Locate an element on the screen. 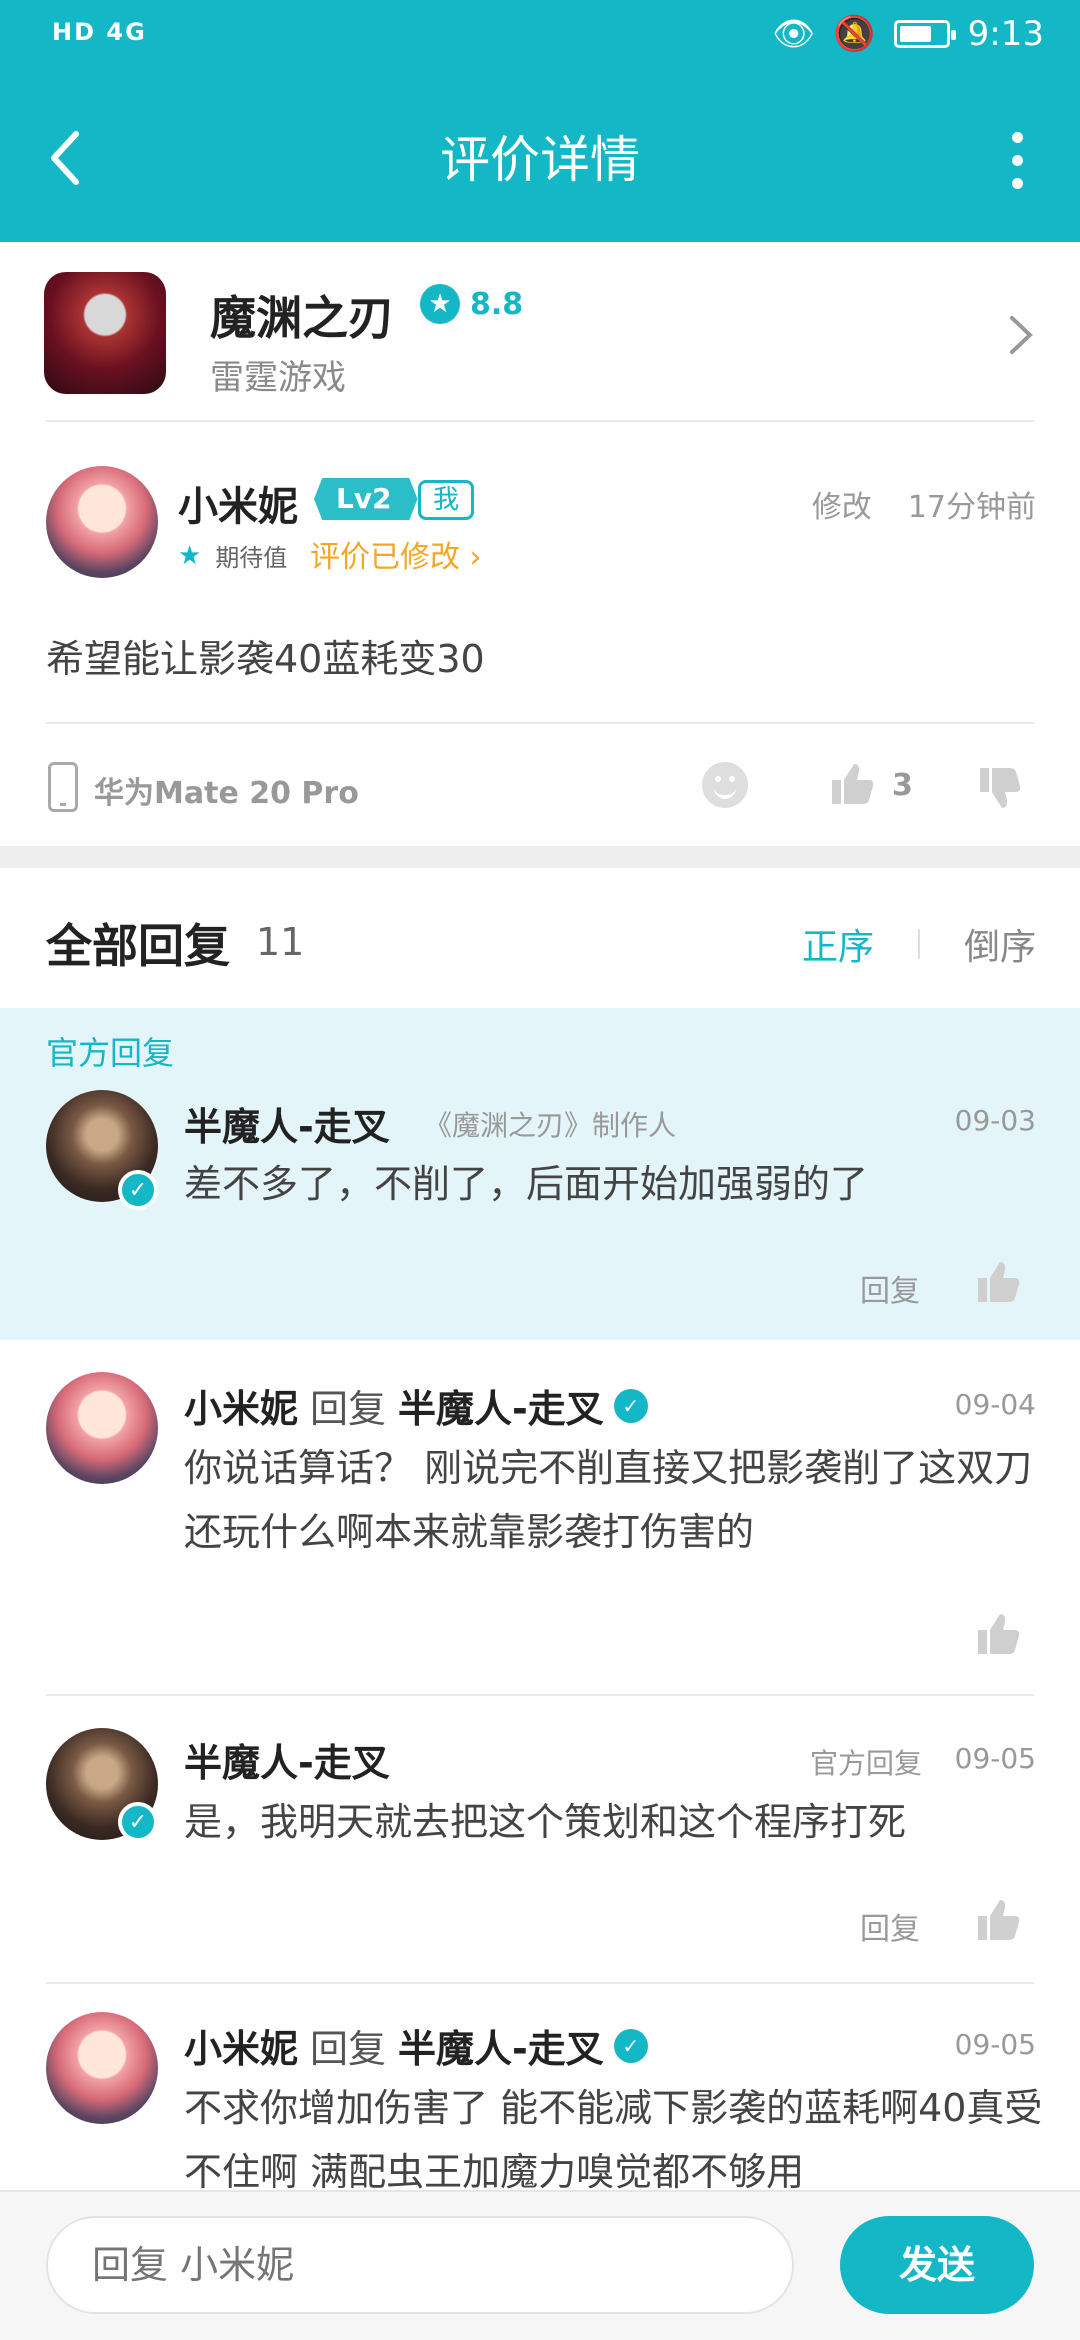 Image resolution: width=1080 pixels, height=2340 pixels. battery-icon is located at coordinates (924, 34).